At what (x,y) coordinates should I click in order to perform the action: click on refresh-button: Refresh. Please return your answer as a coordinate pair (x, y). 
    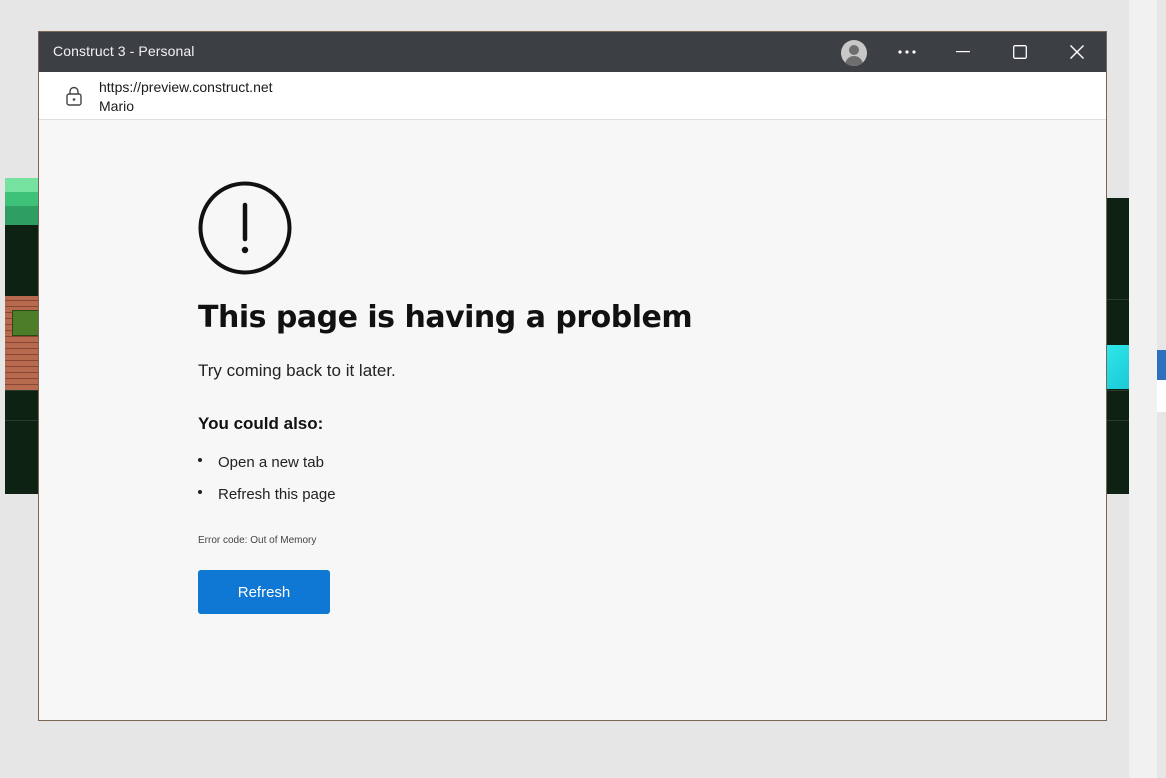
    Looking at the image, I should click on (264, 592).